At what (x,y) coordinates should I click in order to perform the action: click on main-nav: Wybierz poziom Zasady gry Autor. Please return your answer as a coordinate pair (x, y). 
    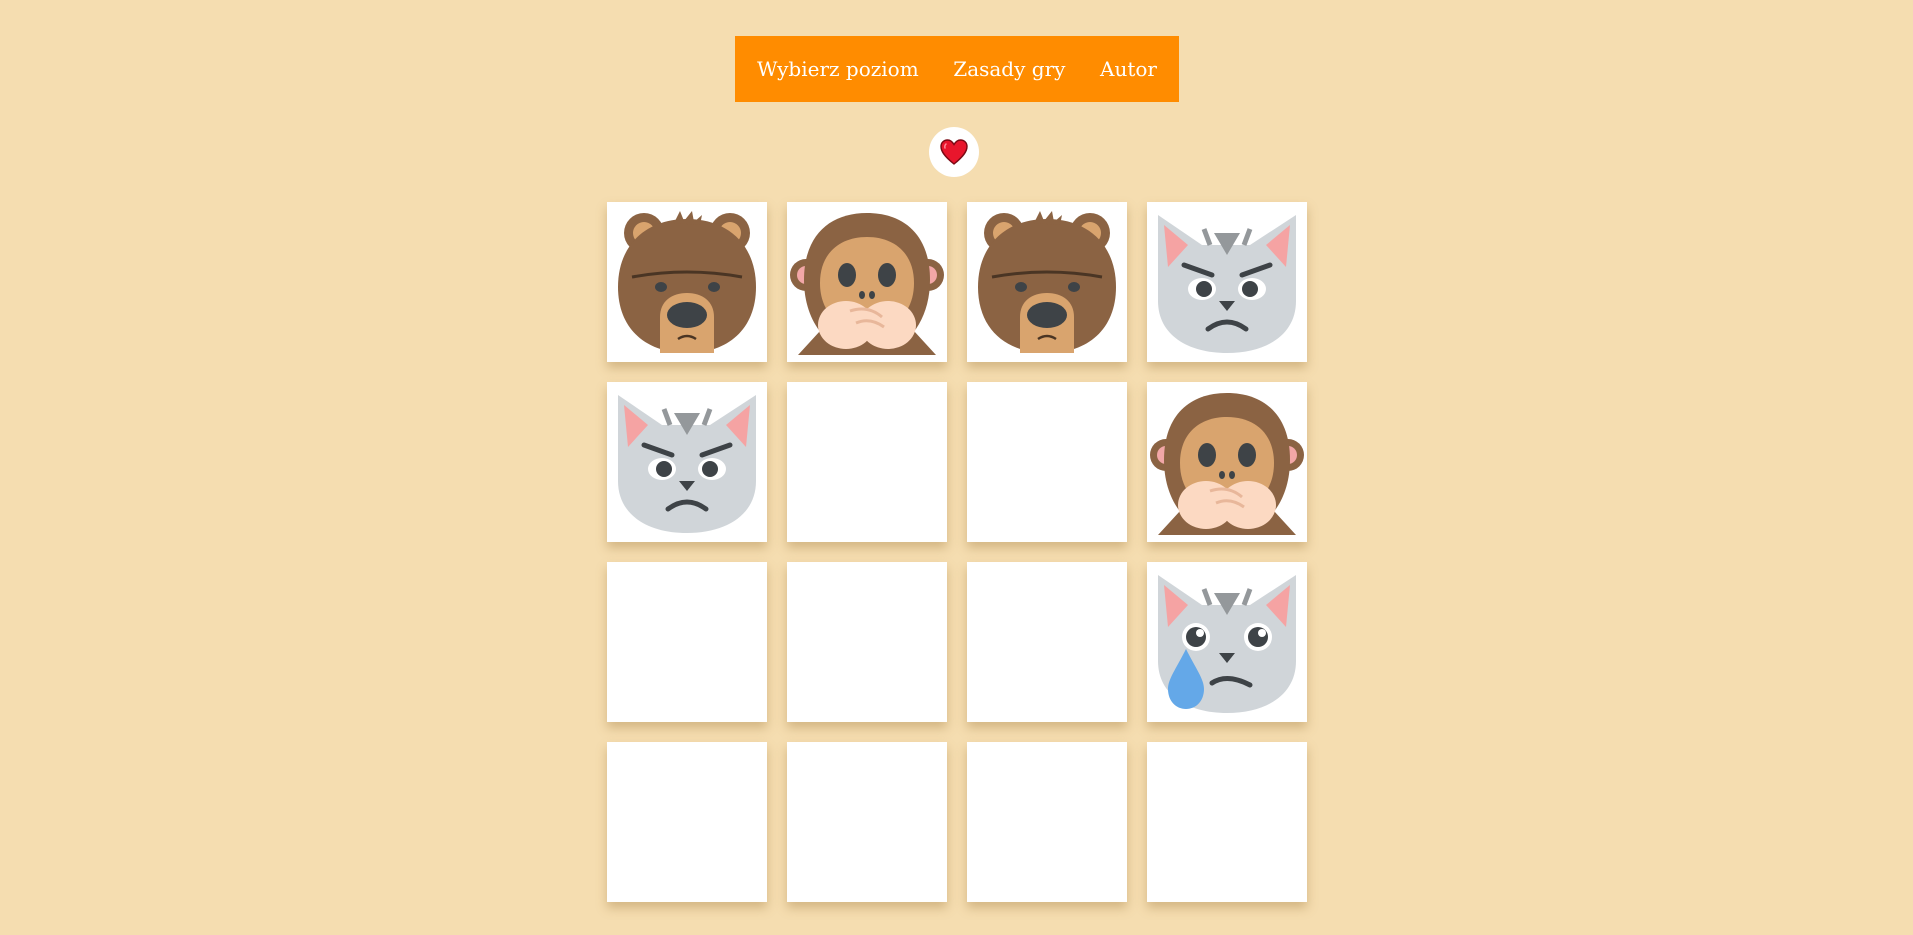
    Looking at the image, I should click on (957, 69).